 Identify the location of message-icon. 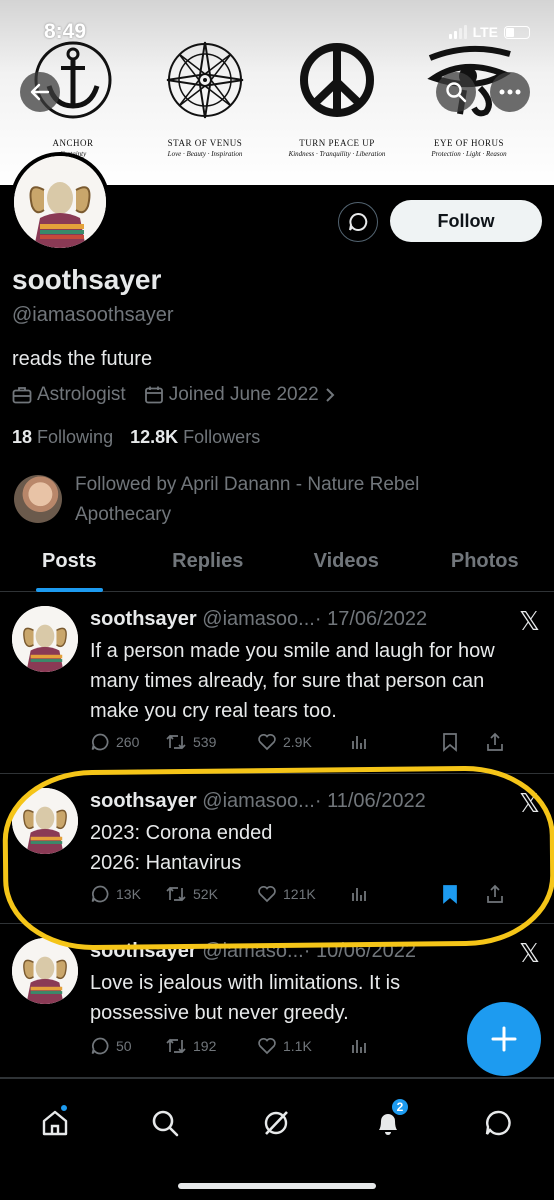
(358, 221).